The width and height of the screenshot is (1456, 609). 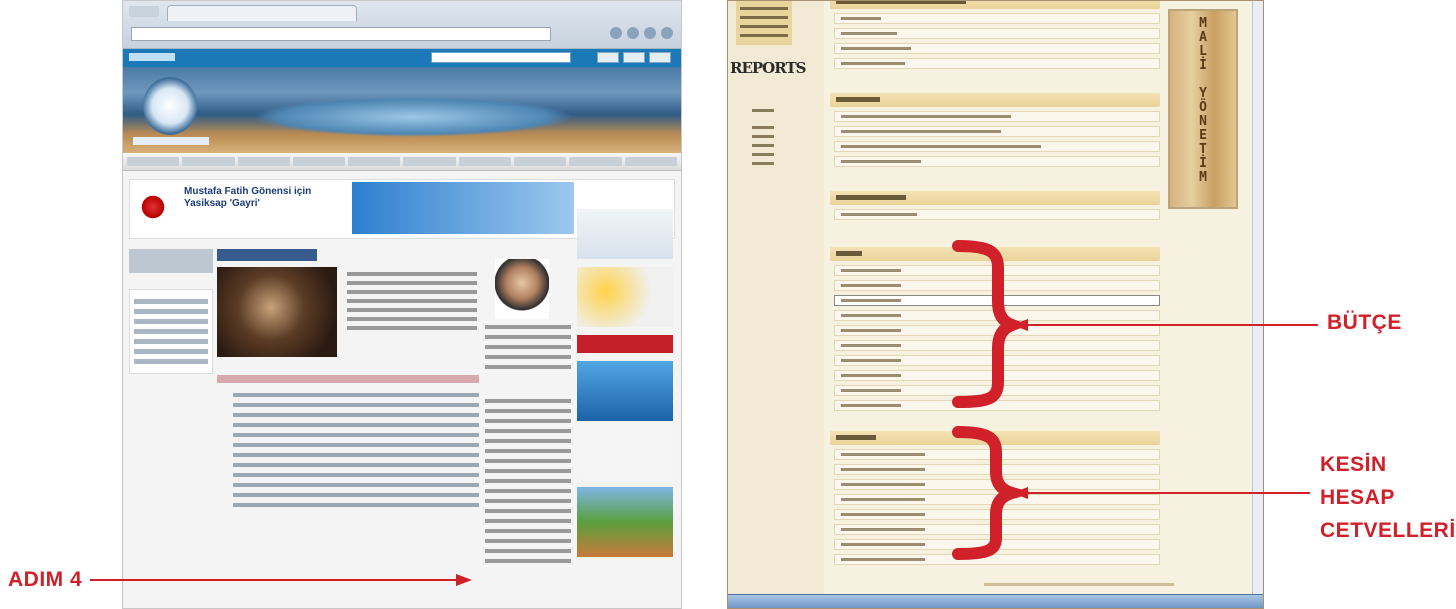 What do you see at coordinates (1079, 584) in the screenshot?
I see `page-footer` at bounding box center [1079, 584].